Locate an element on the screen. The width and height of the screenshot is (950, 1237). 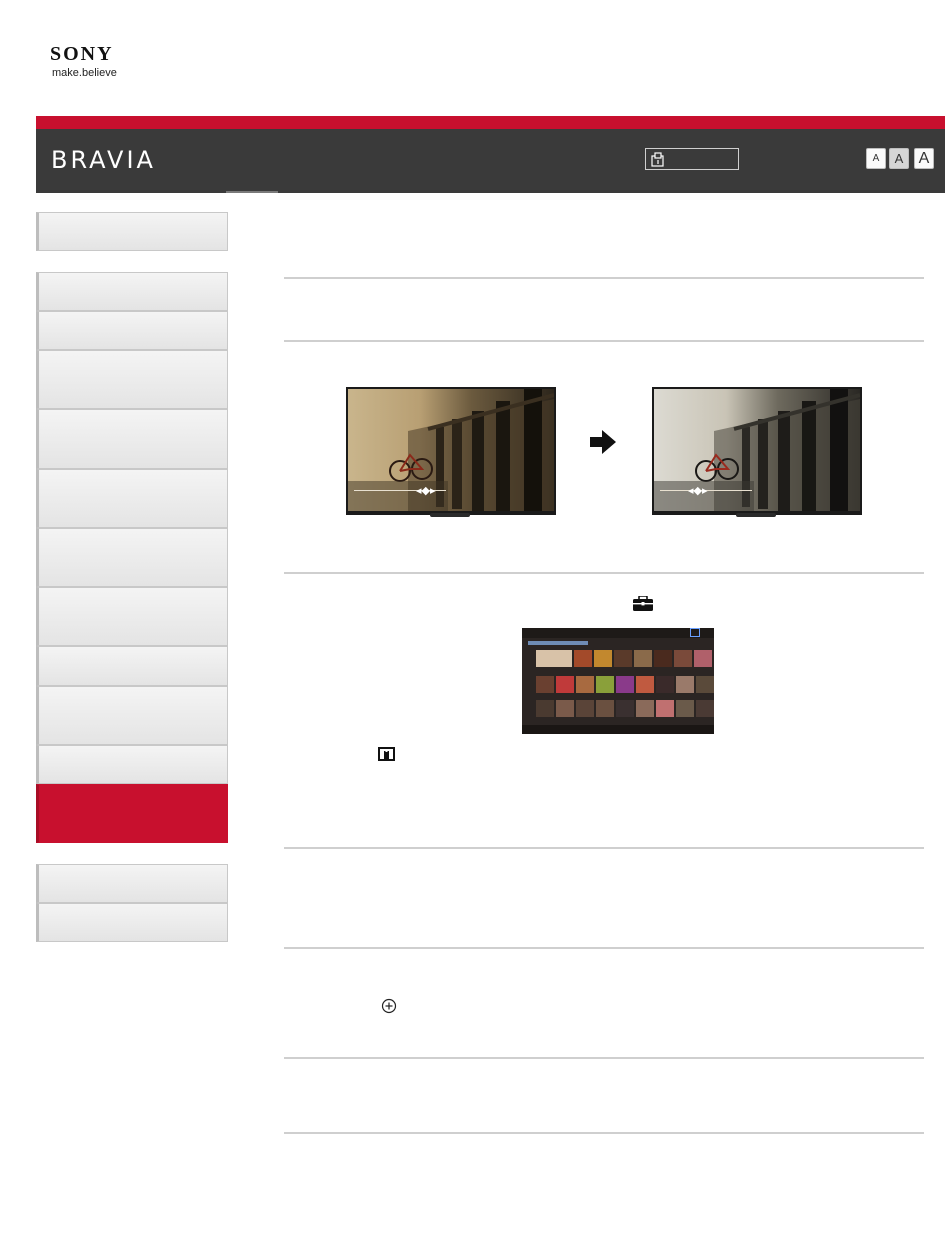
font-size-large-button: A is located at coordinates (924, 158).